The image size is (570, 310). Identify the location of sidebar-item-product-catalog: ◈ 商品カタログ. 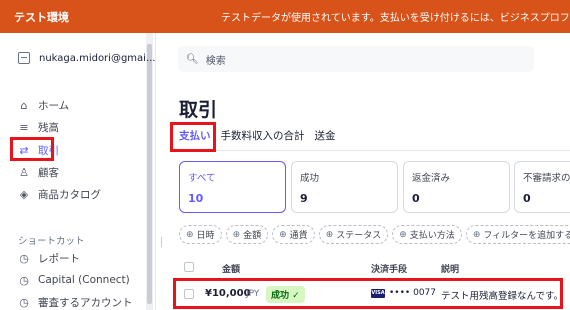
(59, 194).